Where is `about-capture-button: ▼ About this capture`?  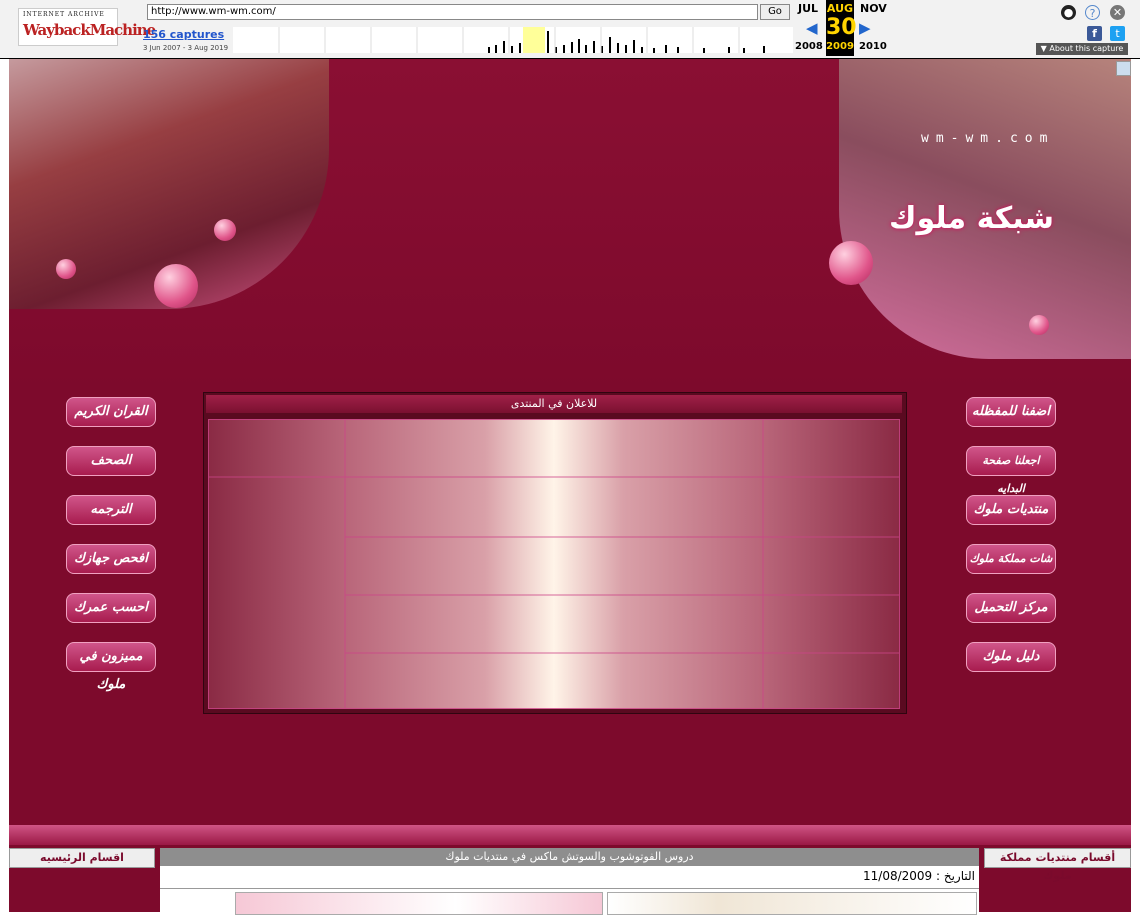
about-capture-button: ▼ About this capture is located at coordinates (1082, 49).